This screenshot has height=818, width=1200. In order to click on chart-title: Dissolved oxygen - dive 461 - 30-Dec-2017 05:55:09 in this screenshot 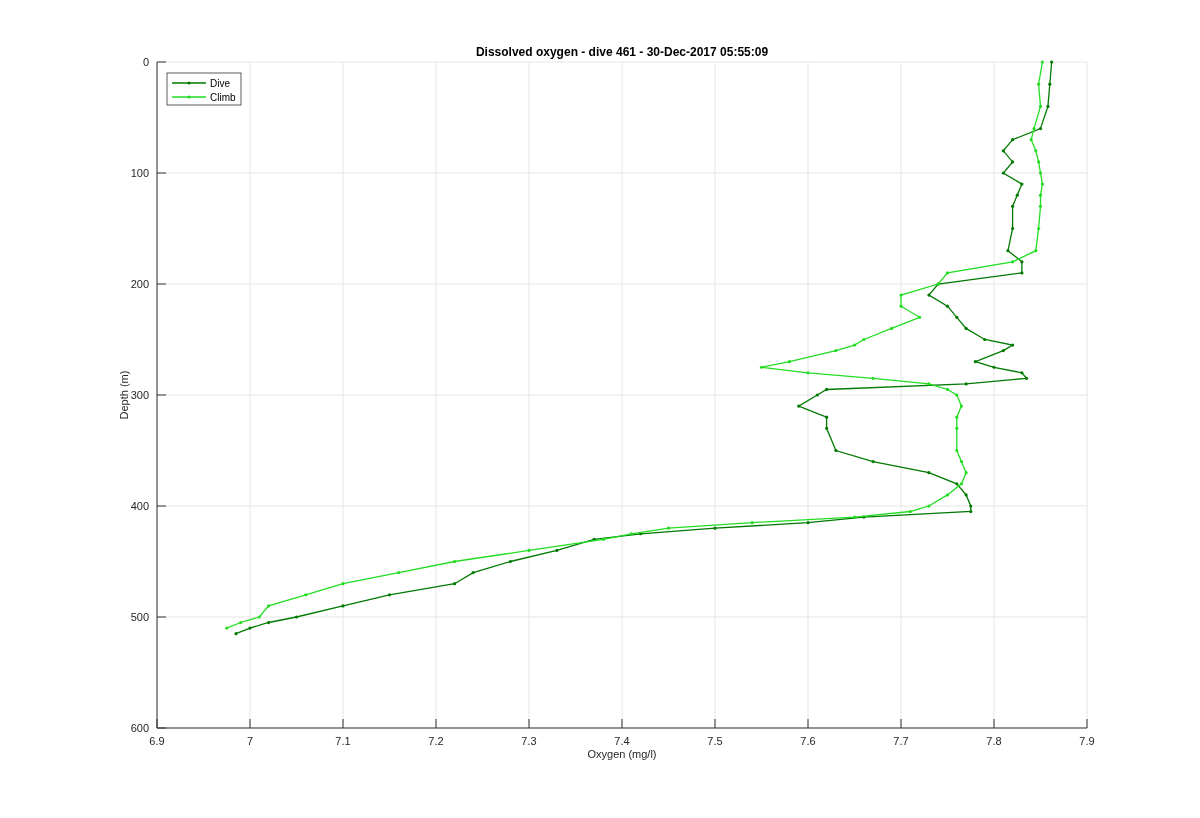, I will do `click(622, 52)`.